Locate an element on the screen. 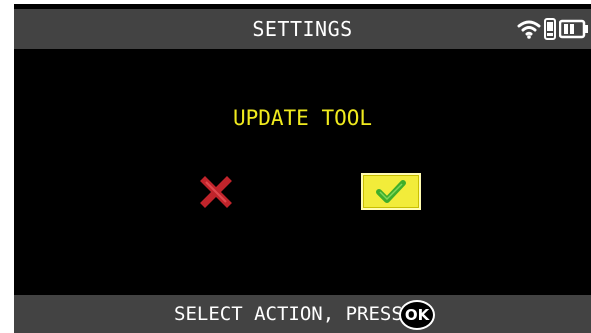  cross-icon is located at coordinates (216, 192).